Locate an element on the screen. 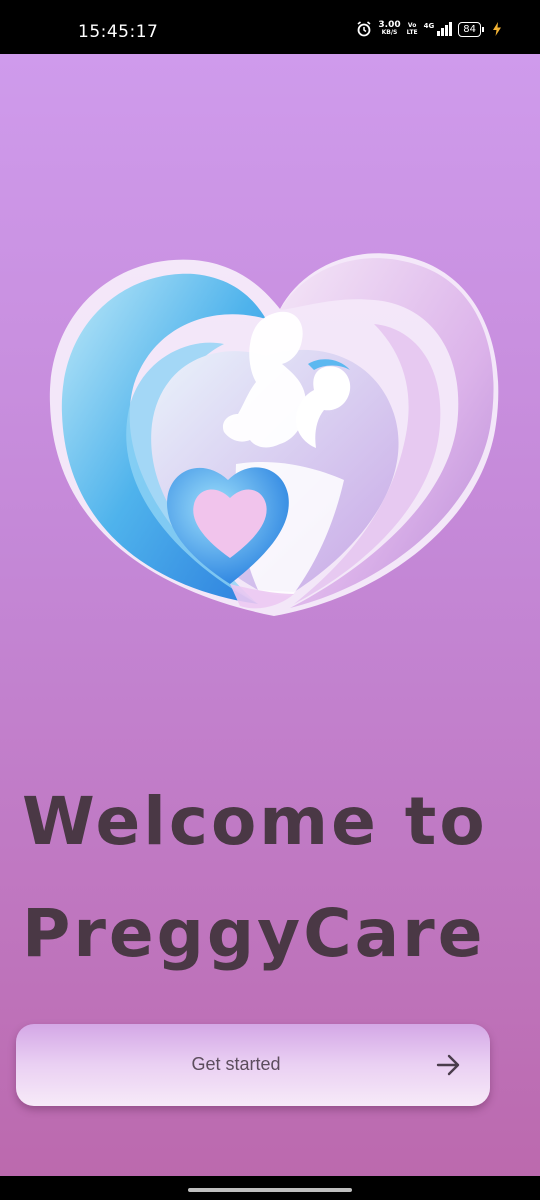  alarm-icon is located at coordinates (364, 29).